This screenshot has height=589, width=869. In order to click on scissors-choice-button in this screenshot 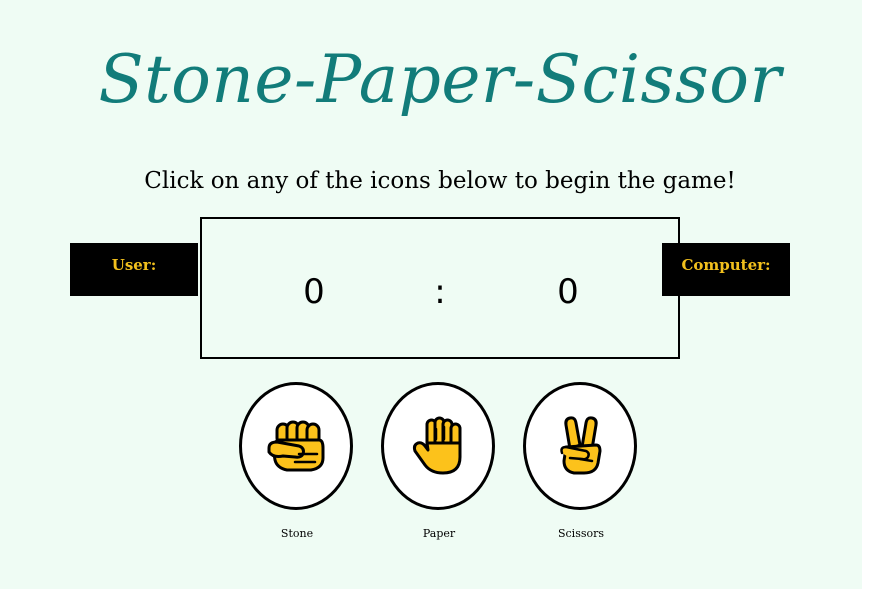, I will do `click(580, 446)`.